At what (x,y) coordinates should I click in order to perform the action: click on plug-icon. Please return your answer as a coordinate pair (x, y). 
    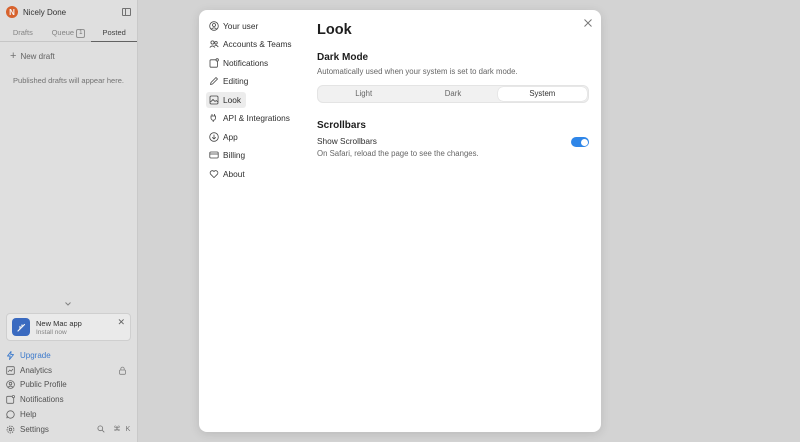
    Looking at the image, I should click on (213, 118).